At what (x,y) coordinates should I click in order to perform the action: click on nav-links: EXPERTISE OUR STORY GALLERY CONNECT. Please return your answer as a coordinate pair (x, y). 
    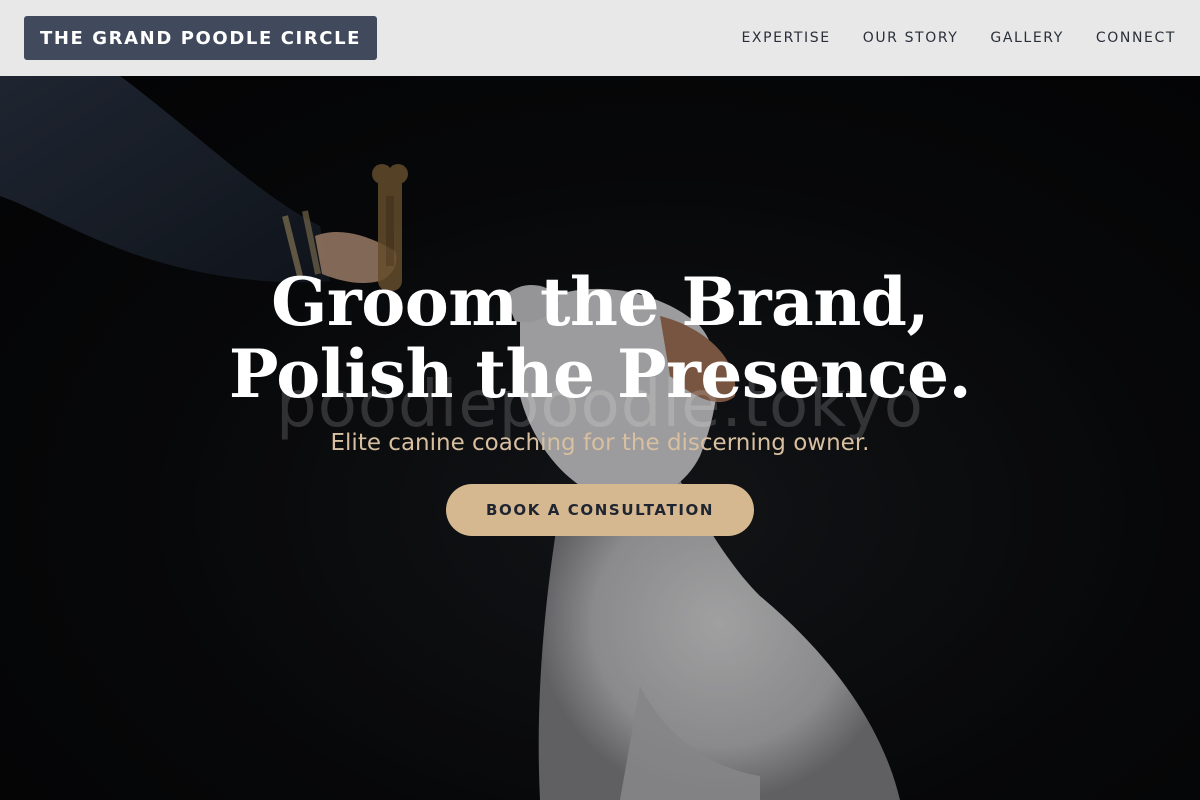
    Looking at the image, I should click on (958, 38).